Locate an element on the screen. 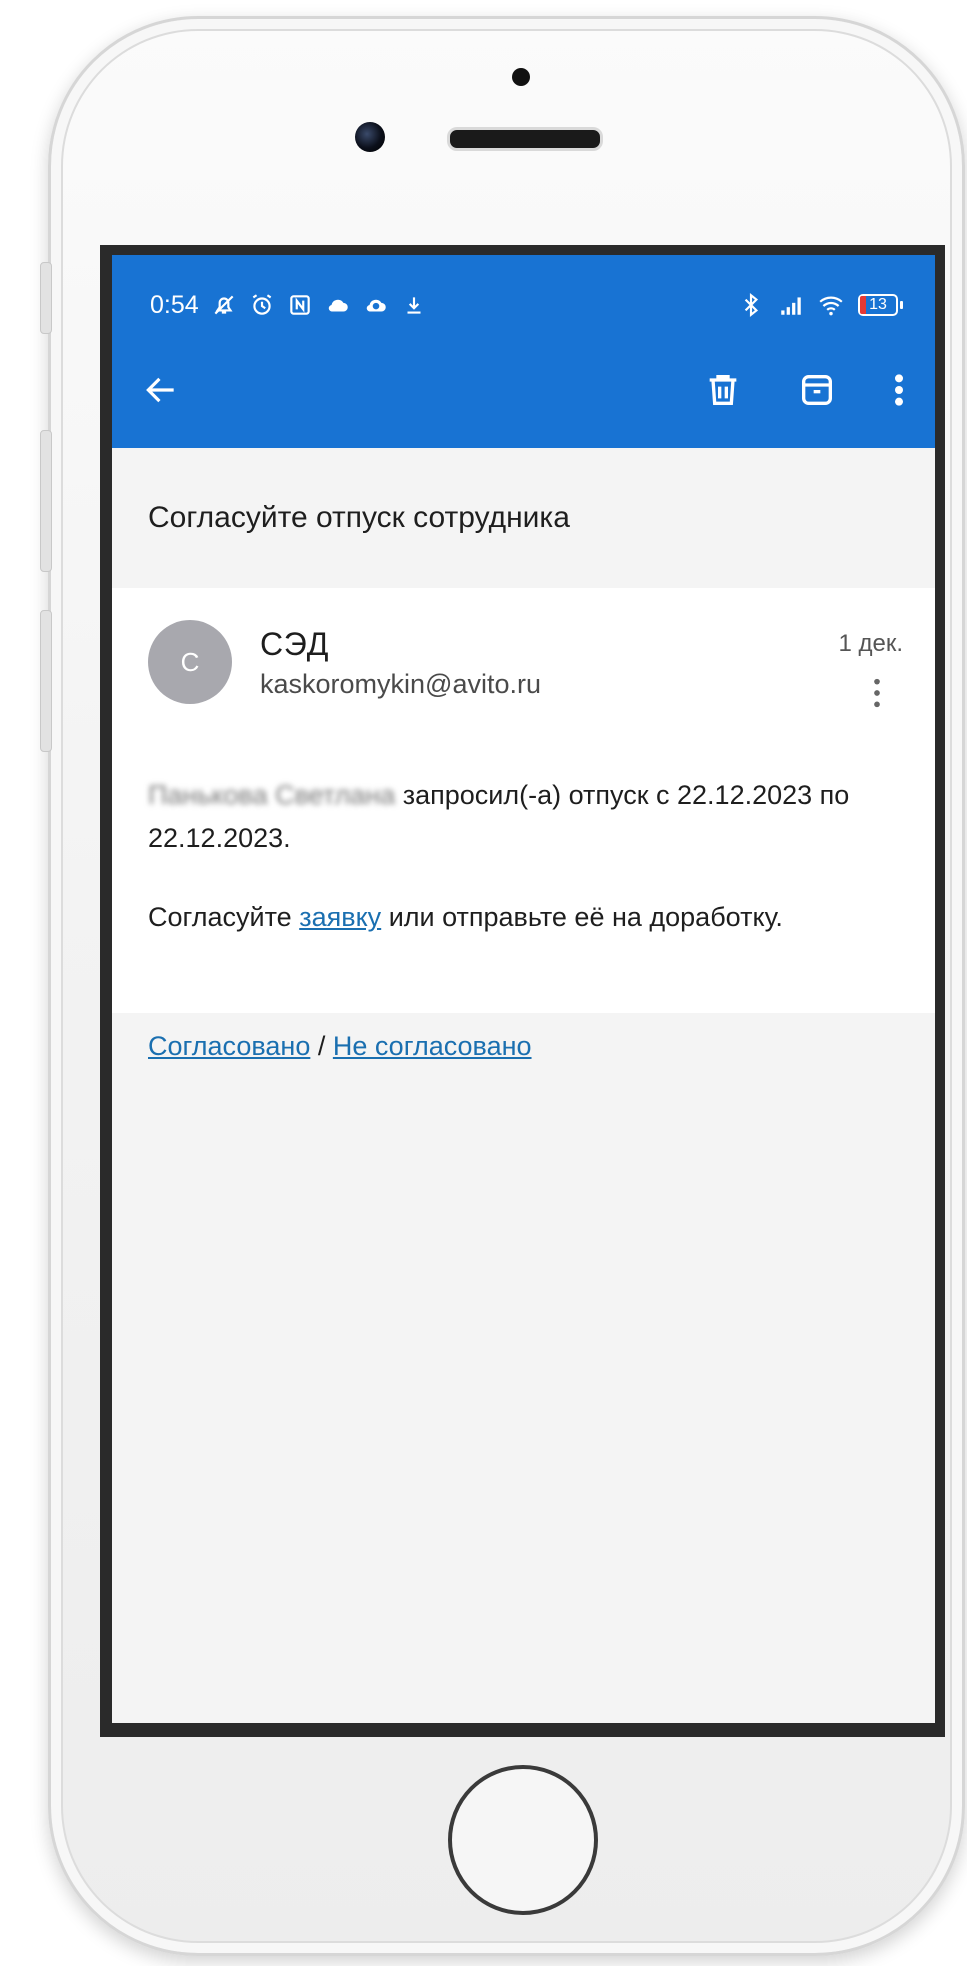 The width and height of the screenshot is (967, 1966). sender-name: СЭД is located at coordinates (400, 644).